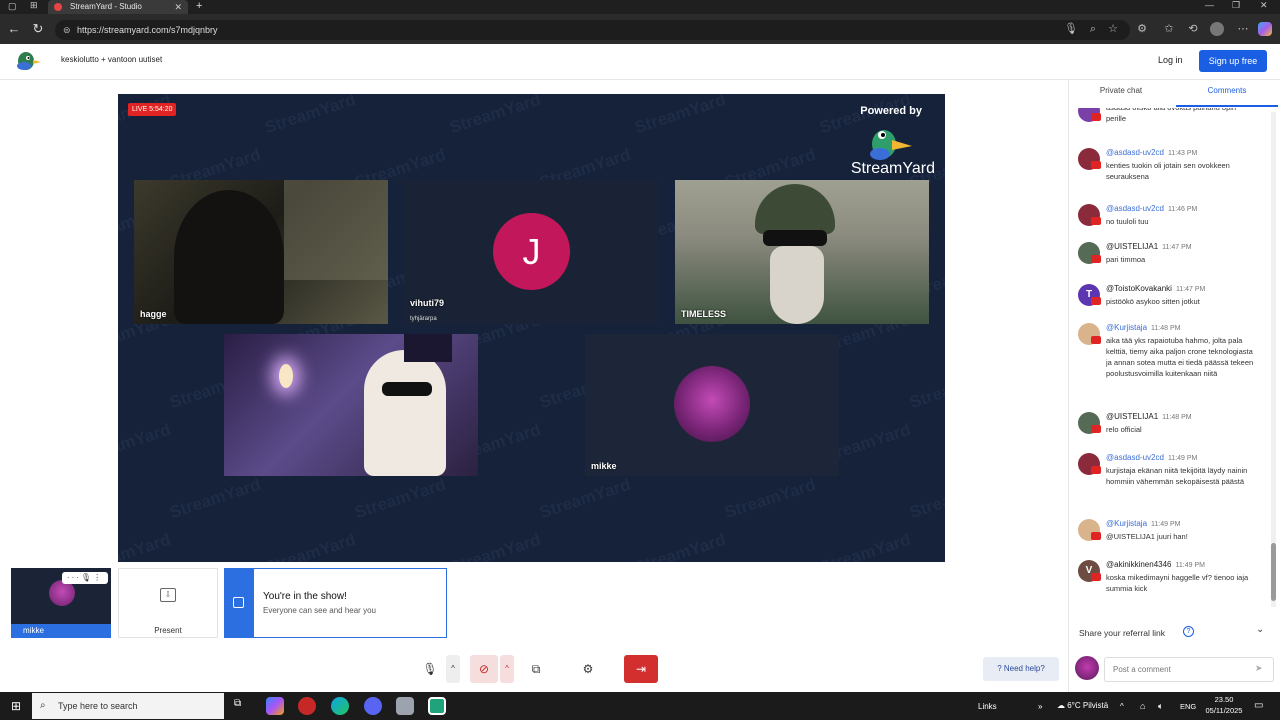 This screenshot has width=1280, height=720. What do you see at coordinates (640, 7) in the screenshot?
I see `browser-tab-strip` at bounding box center [640, 7].